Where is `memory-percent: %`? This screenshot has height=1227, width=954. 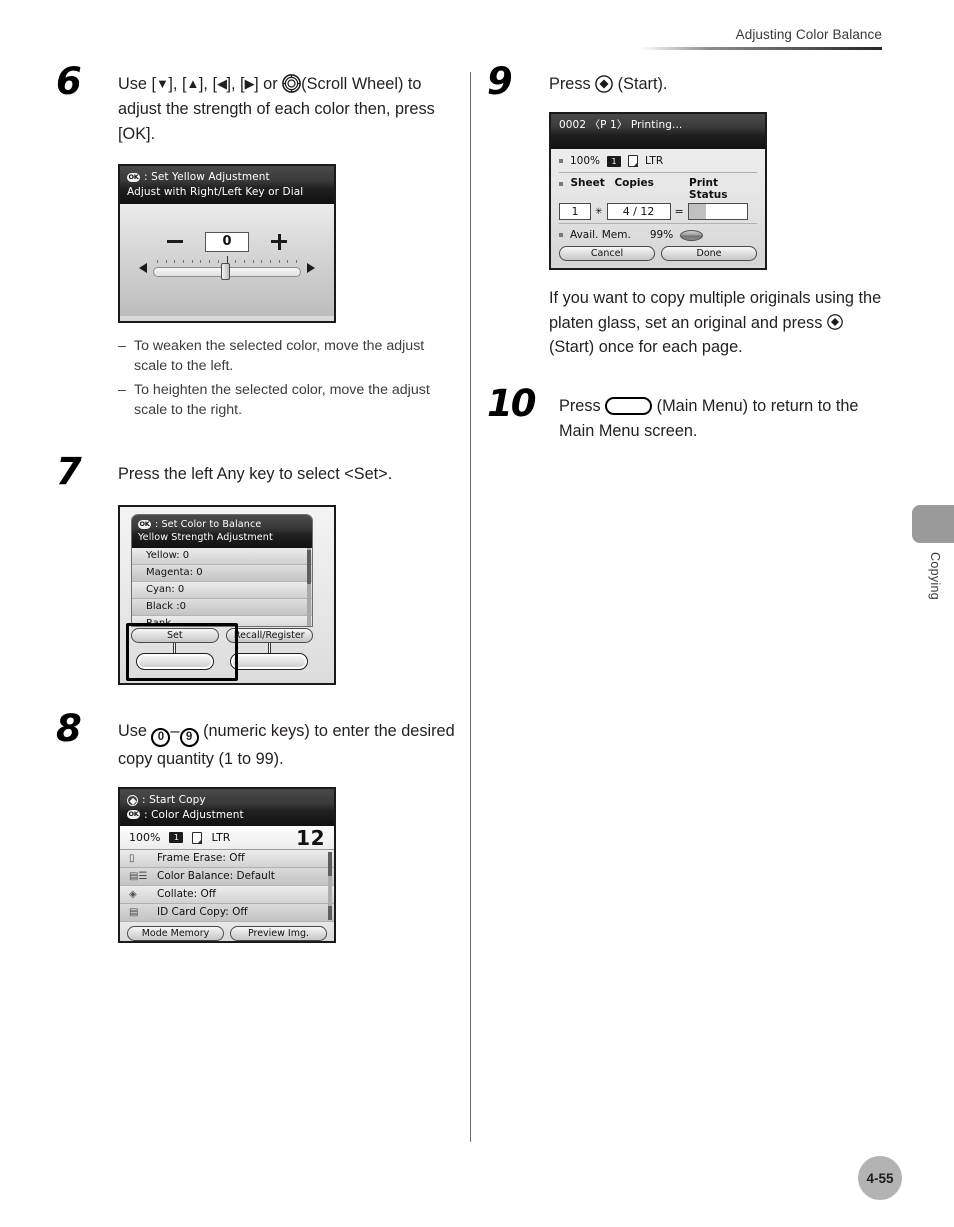 memory-percent: % is located at coordinates (668, 235).